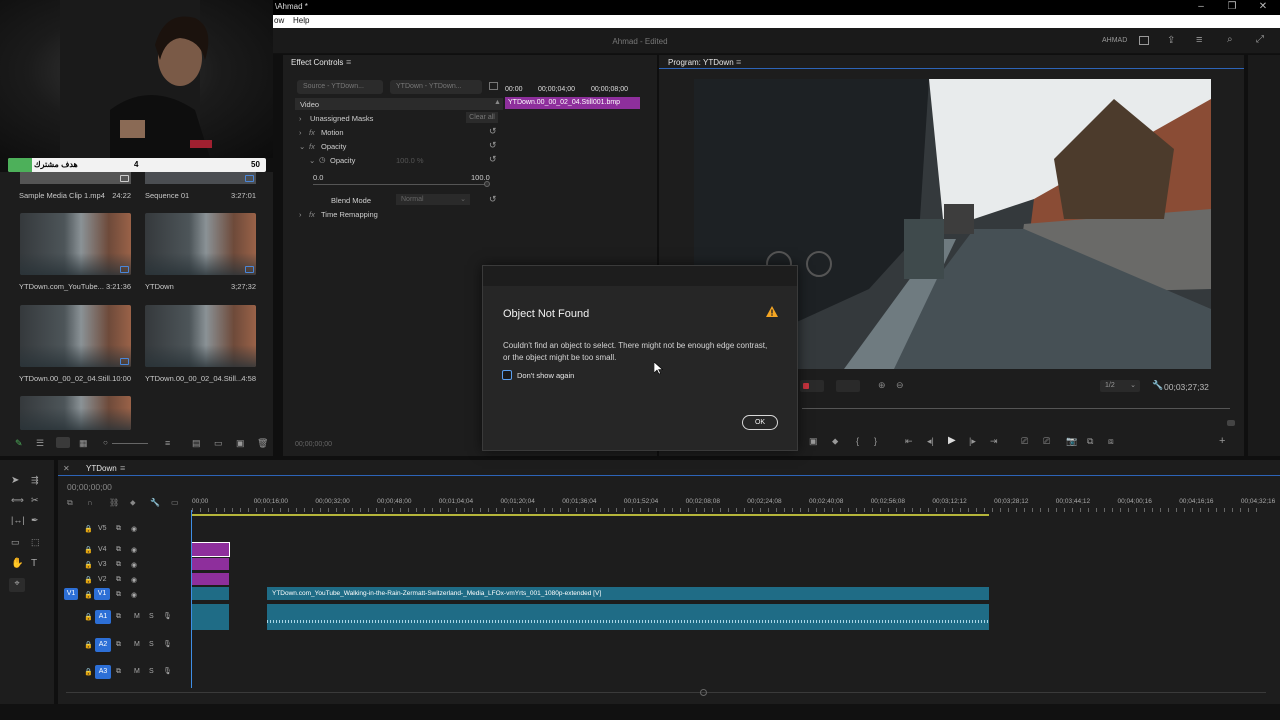 The image size is (1280, 720). What do you see at coordinates (857, 441) in the screenshot?
I see `mark-in-button: {` at bounding box center [857, 441].